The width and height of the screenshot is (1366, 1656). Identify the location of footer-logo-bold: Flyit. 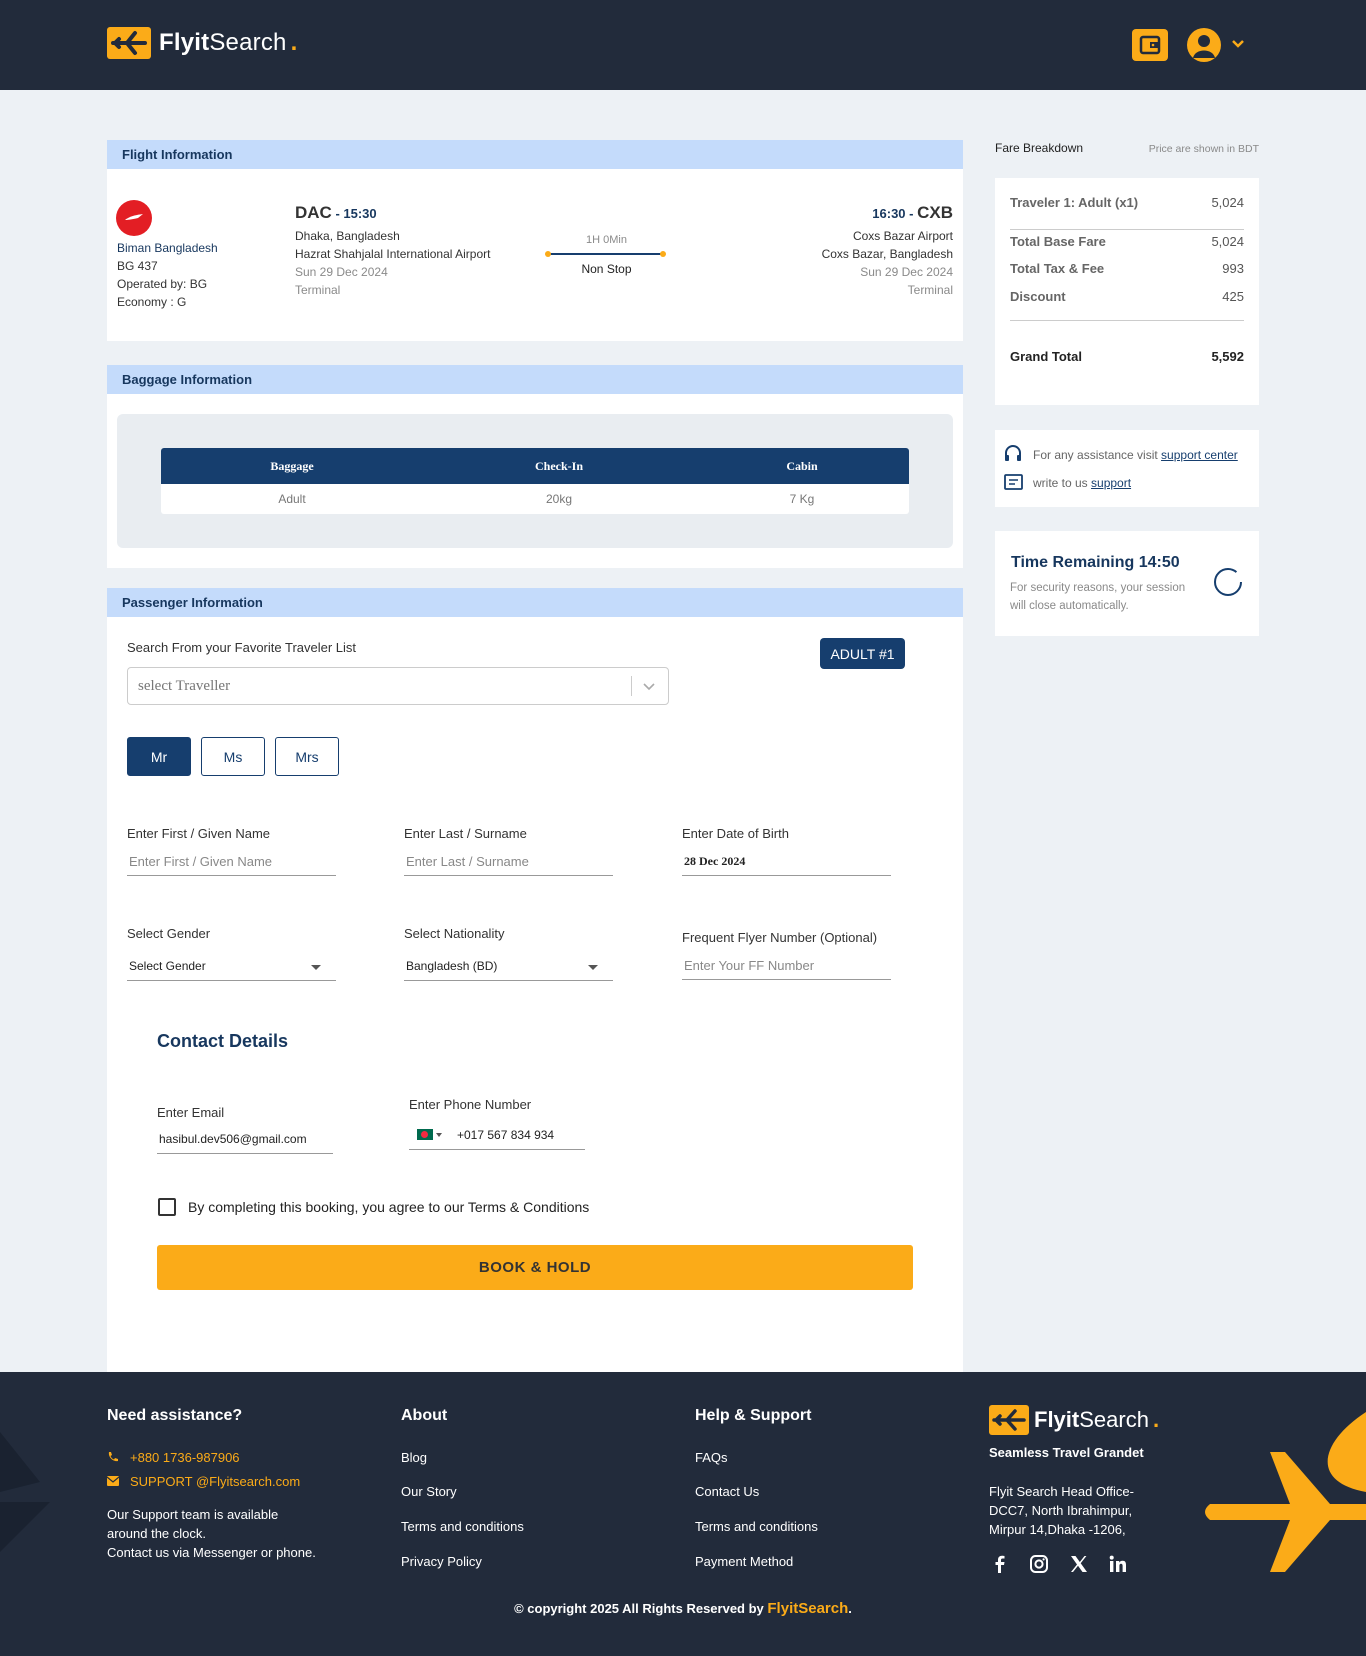
(1057, 1419).